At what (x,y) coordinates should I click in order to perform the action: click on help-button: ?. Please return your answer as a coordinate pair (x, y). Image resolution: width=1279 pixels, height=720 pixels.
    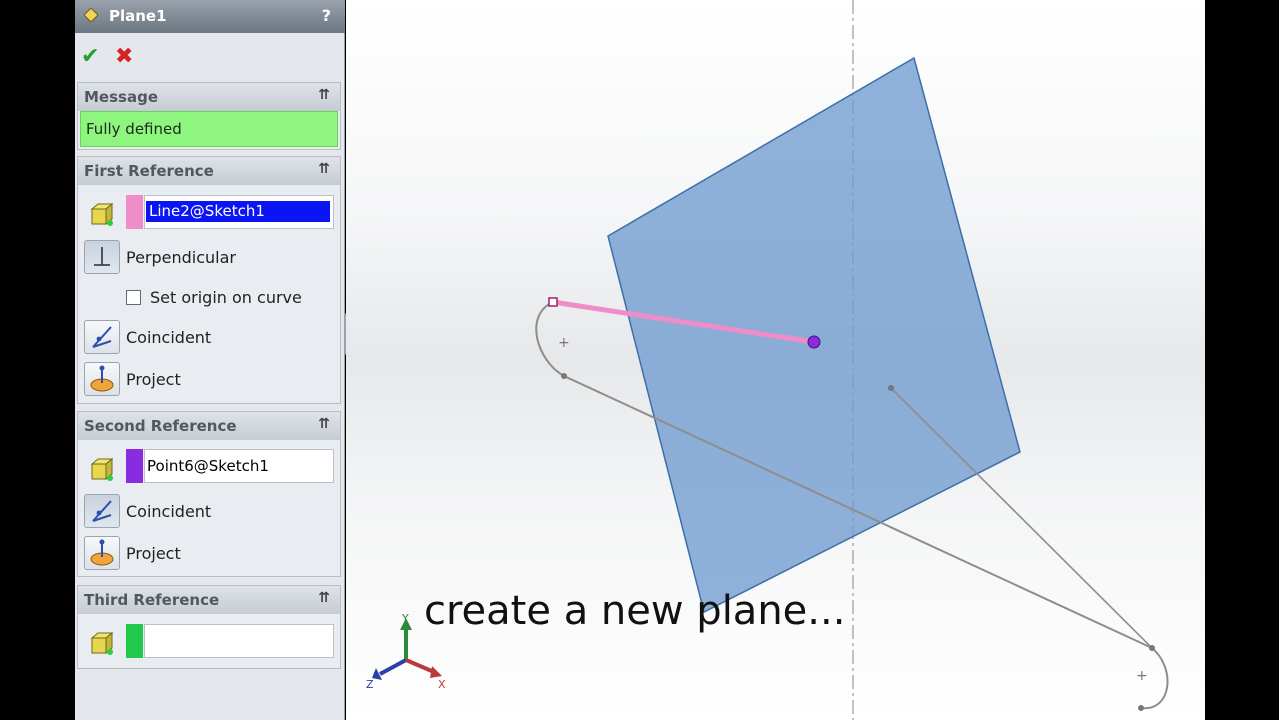
    Looking at the image, I should click on (326, 15).